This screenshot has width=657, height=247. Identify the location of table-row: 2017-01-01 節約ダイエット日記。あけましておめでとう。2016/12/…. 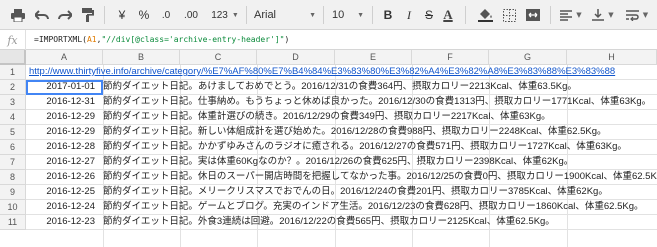
(341, 87).